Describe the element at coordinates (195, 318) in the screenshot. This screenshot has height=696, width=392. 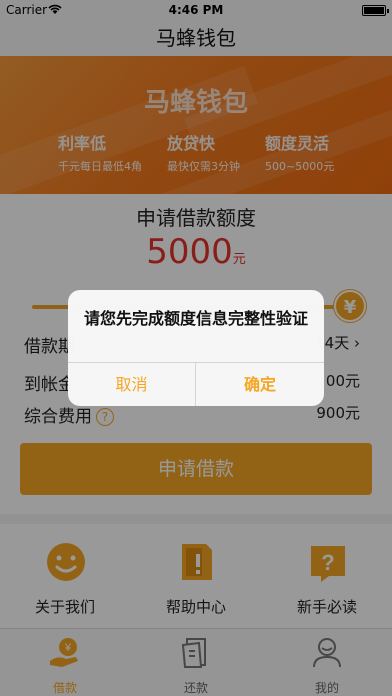
I see `alert-message: 请您先完成额度信息完整性验证` at that location.